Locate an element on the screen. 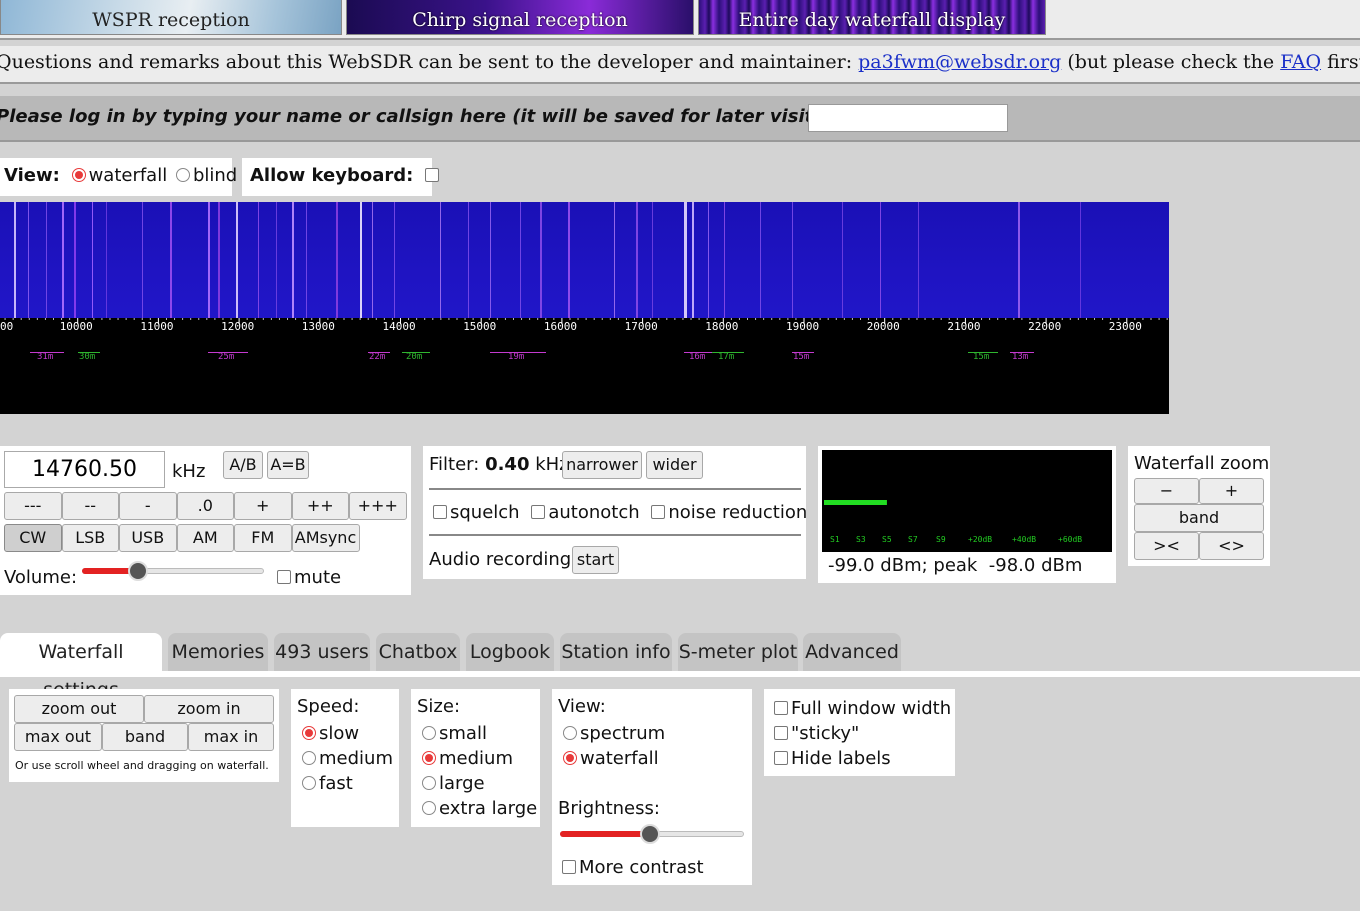 The width and height of the screenshot is (1360, 911). wf-view-option: waterfall is located at coordinates (614, 758).